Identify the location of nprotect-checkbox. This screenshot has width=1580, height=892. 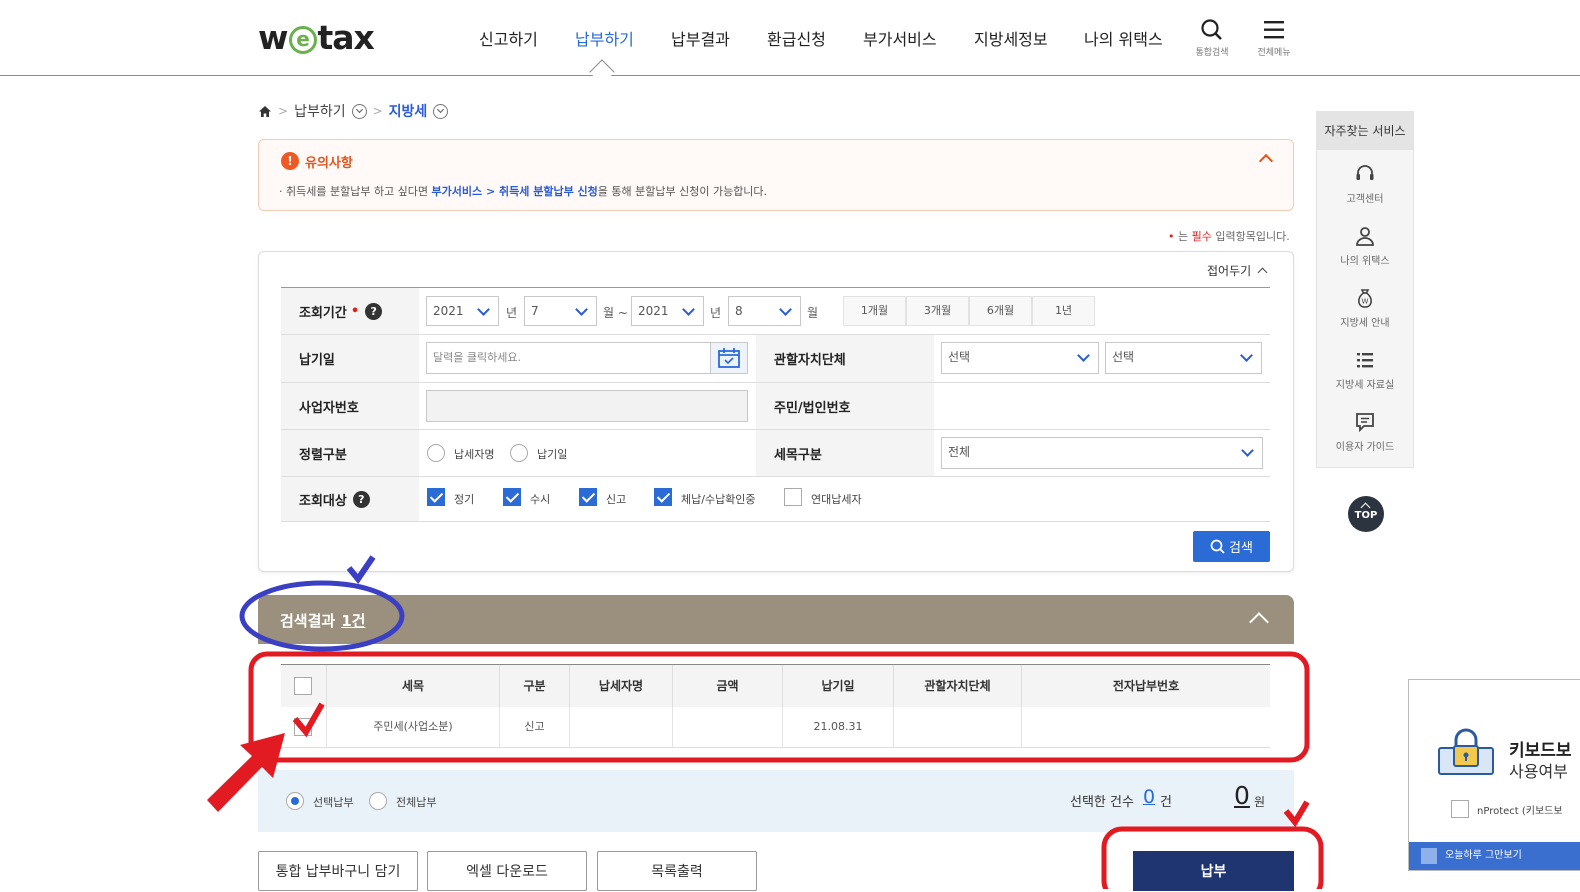
(1460, 809).